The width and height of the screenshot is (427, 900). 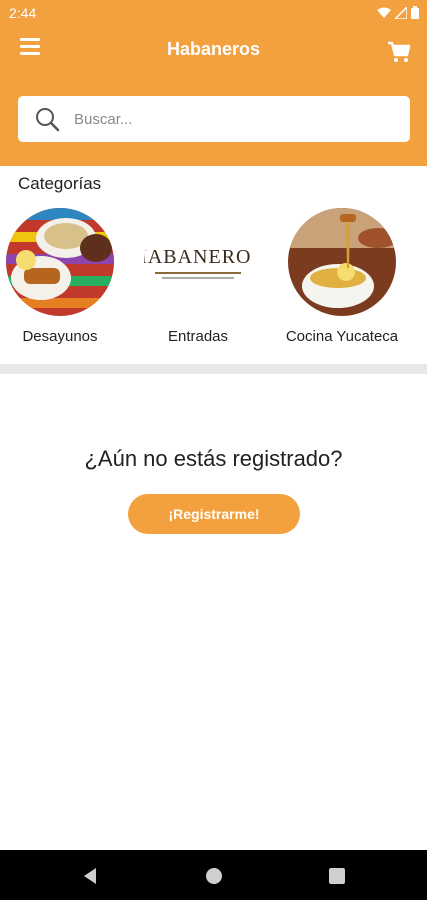 What do you see at coordinates (337, 876) in the screenshot?
I see `recents-icon` at bounding box center [337, 876].